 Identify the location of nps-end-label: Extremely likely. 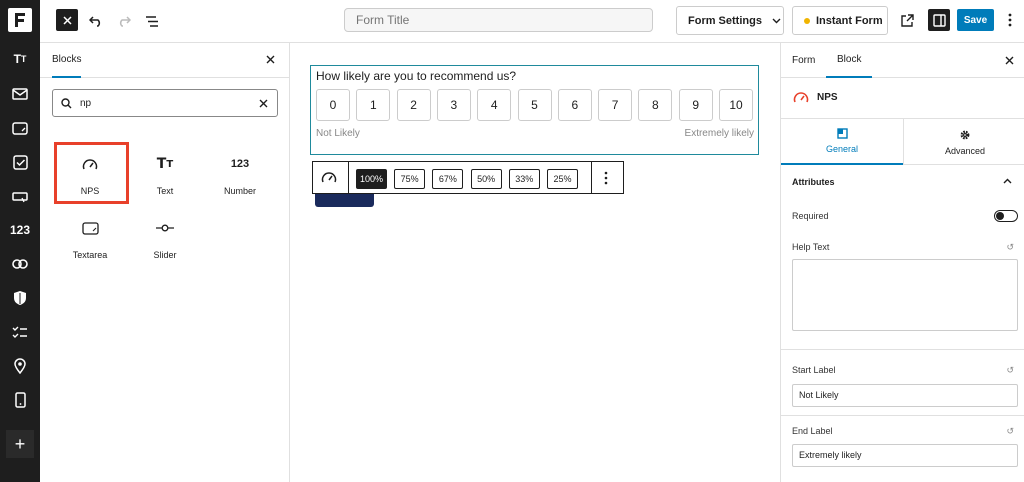
(719, 133).